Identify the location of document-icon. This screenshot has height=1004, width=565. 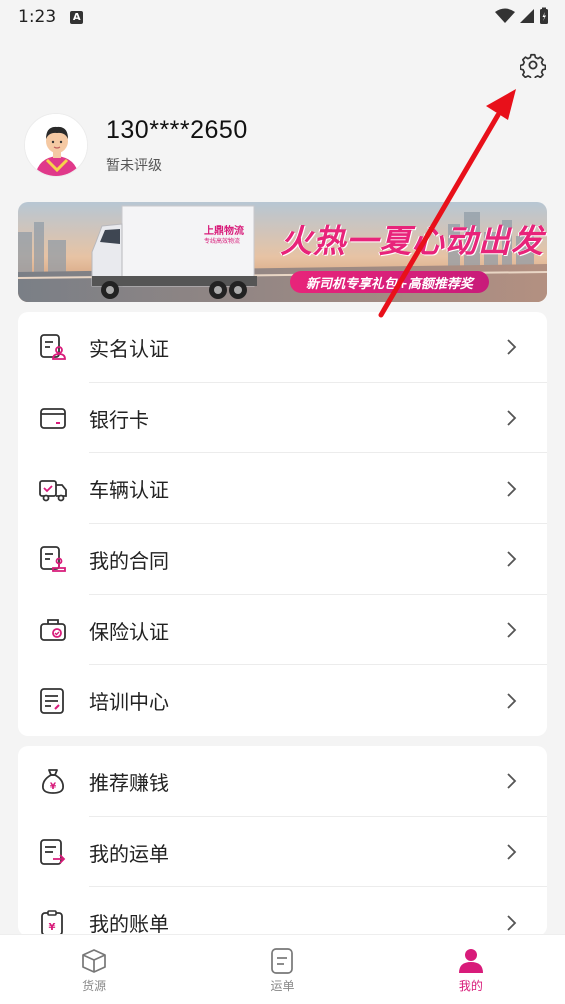
(282, 961).